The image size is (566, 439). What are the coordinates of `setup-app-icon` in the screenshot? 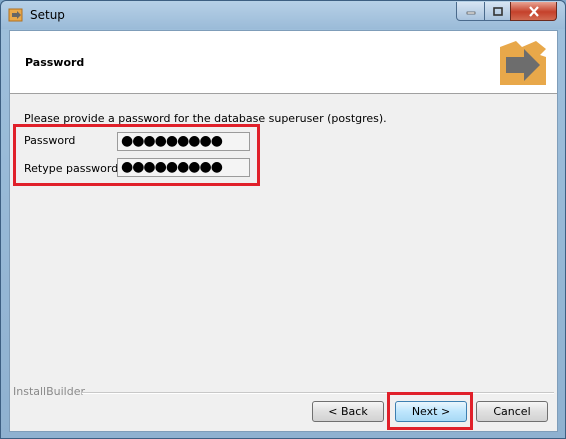 It's located at (15, 15).